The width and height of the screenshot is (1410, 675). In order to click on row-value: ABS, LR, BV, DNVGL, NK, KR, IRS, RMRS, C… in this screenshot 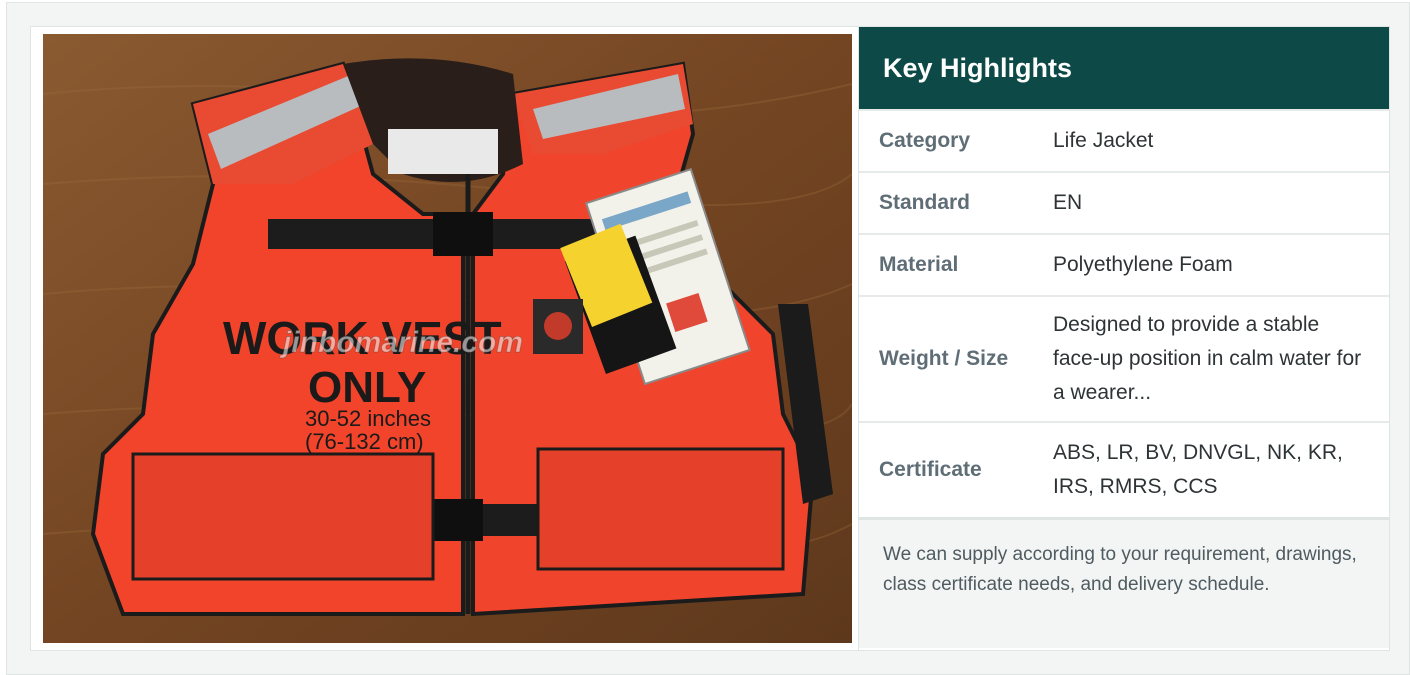, I will do `click(1198, 469)`.